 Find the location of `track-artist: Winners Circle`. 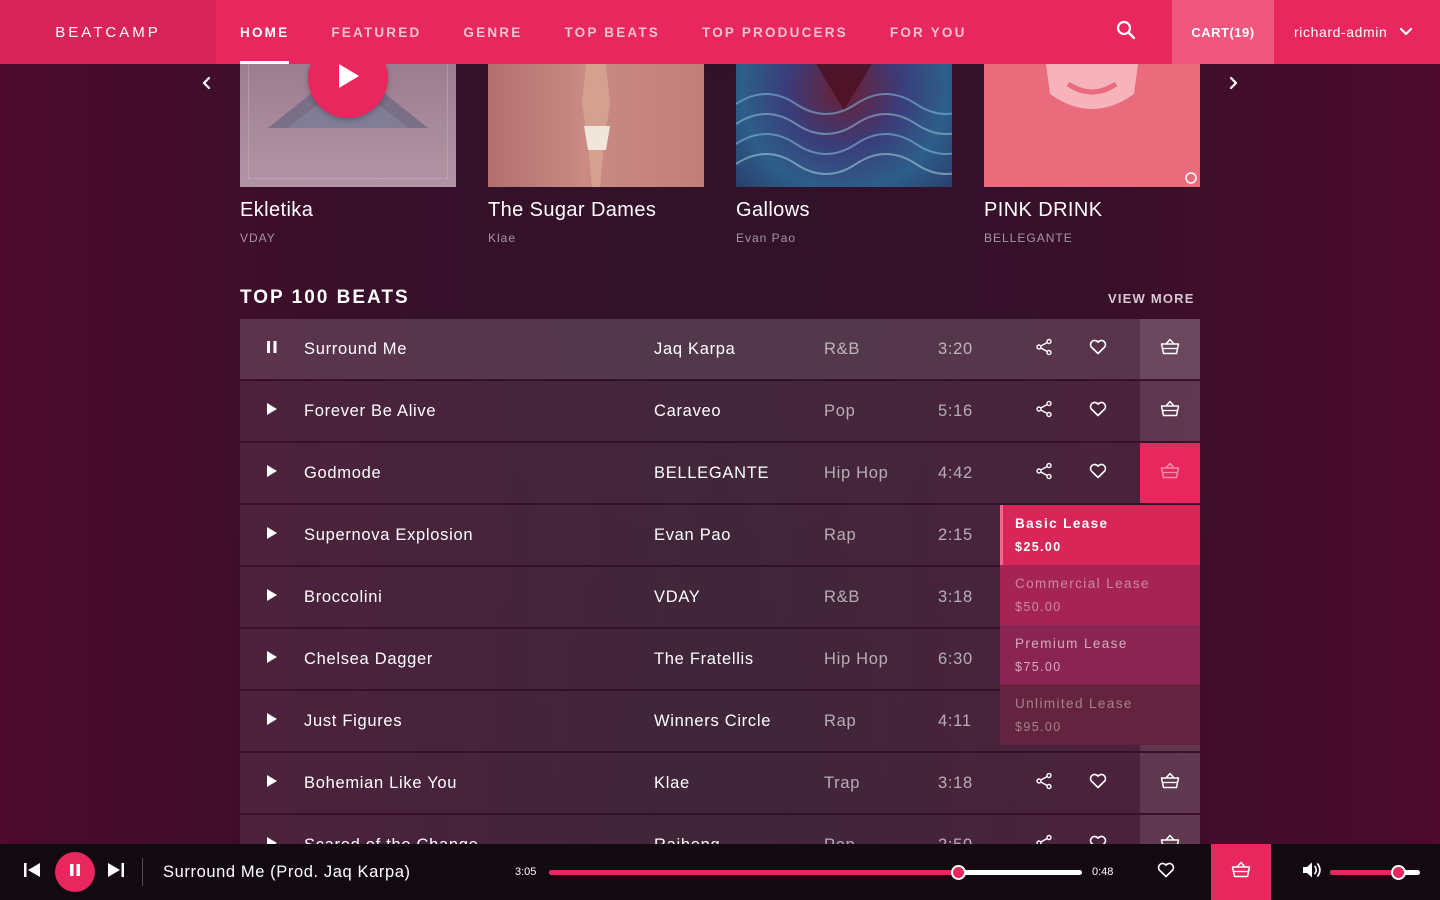

track-artist: Winners Circle is located at coordinates (712, 721).